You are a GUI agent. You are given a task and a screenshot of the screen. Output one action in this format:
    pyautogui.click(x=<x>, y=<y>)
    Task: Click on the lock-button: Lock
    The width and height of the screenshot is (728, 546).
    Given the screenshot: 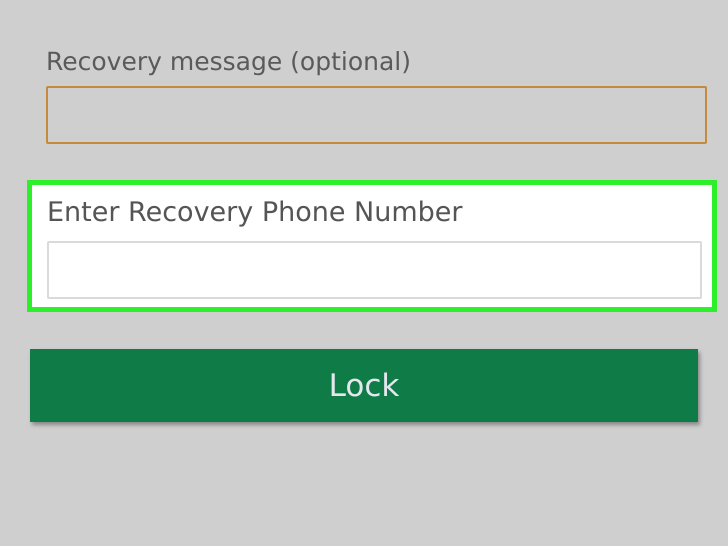 What is the action you would take?
    pyautogui.click(x=364, y=385)
    